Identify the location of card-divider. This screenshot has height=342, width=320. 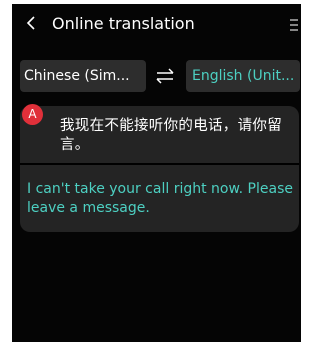
(159, 164).